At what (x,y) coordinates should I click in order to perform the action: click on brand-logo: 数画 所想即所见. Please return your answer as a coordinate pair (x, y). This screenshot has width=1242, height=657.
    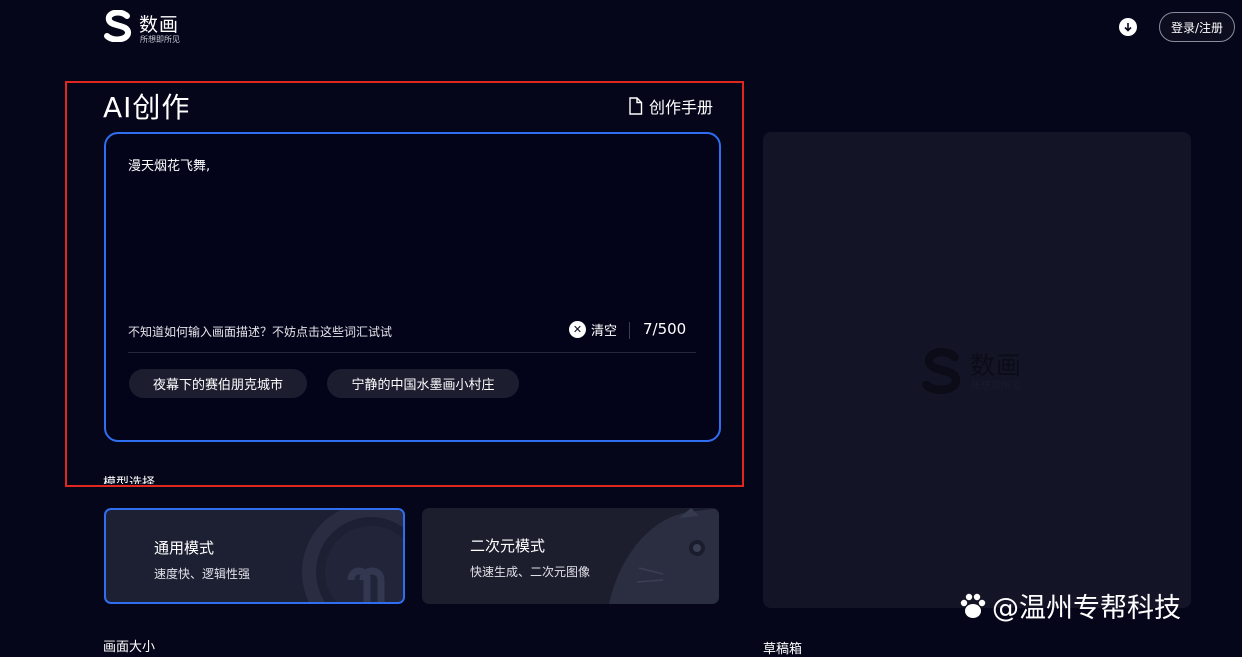
    Looking at the image, I should click on (148, 28).